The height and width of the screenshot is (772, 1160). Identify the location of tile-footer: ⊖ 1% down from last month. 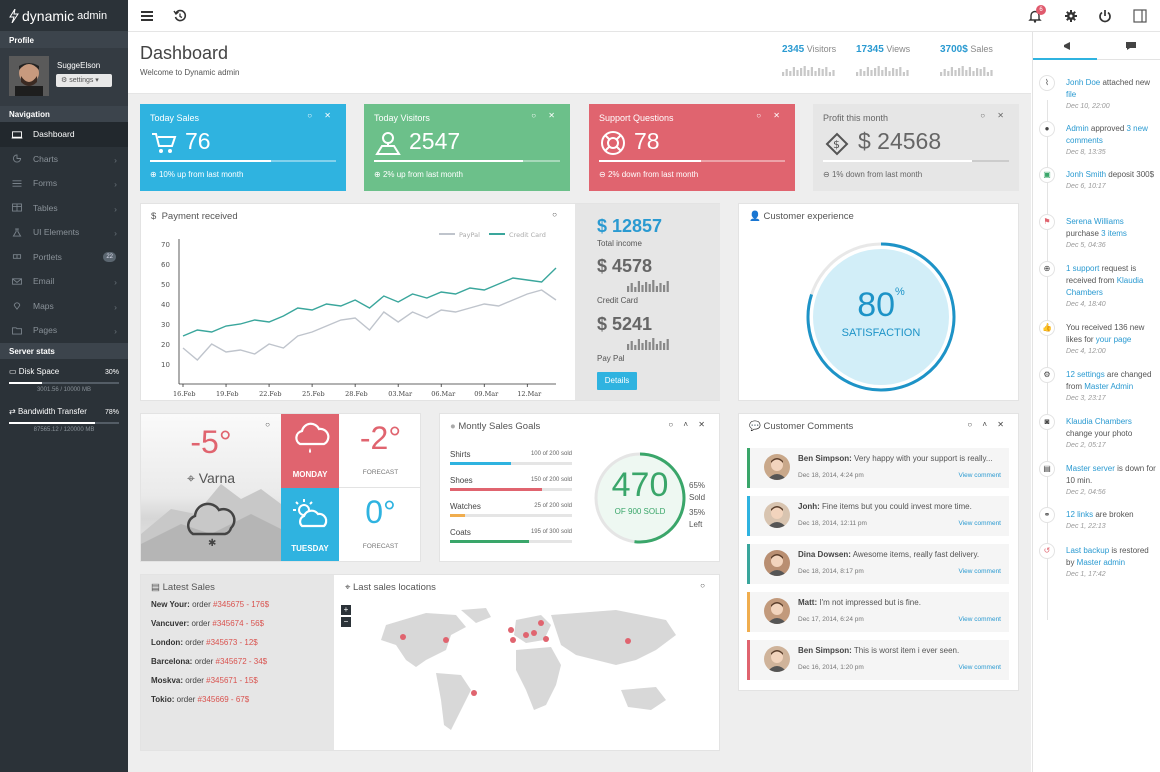
(872, 174).